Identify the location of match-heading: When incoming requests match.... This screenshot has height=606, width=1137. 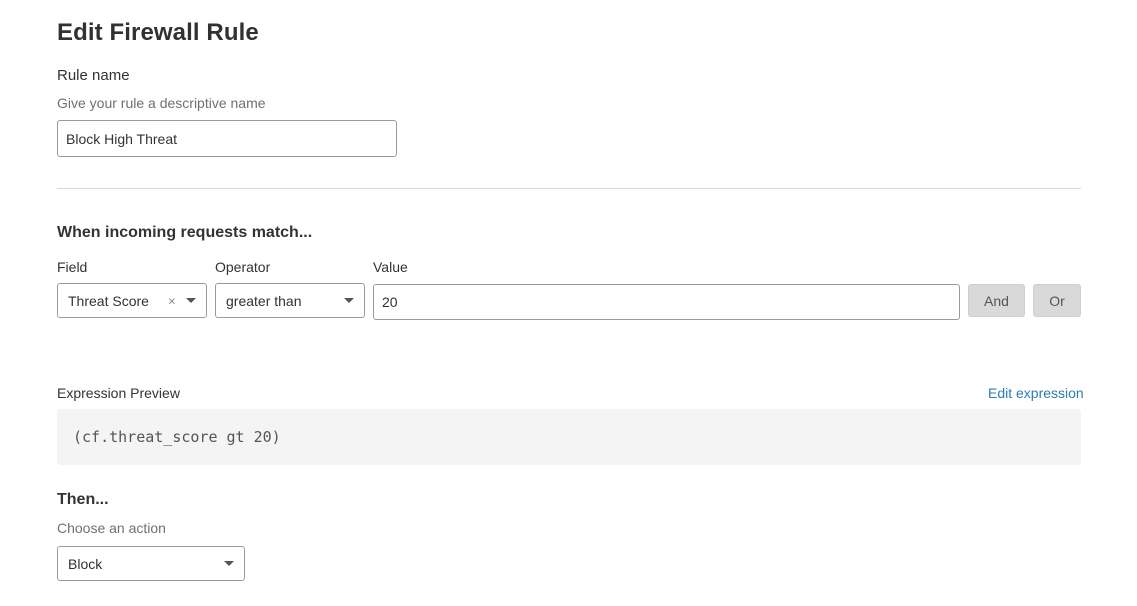
(185, 232).